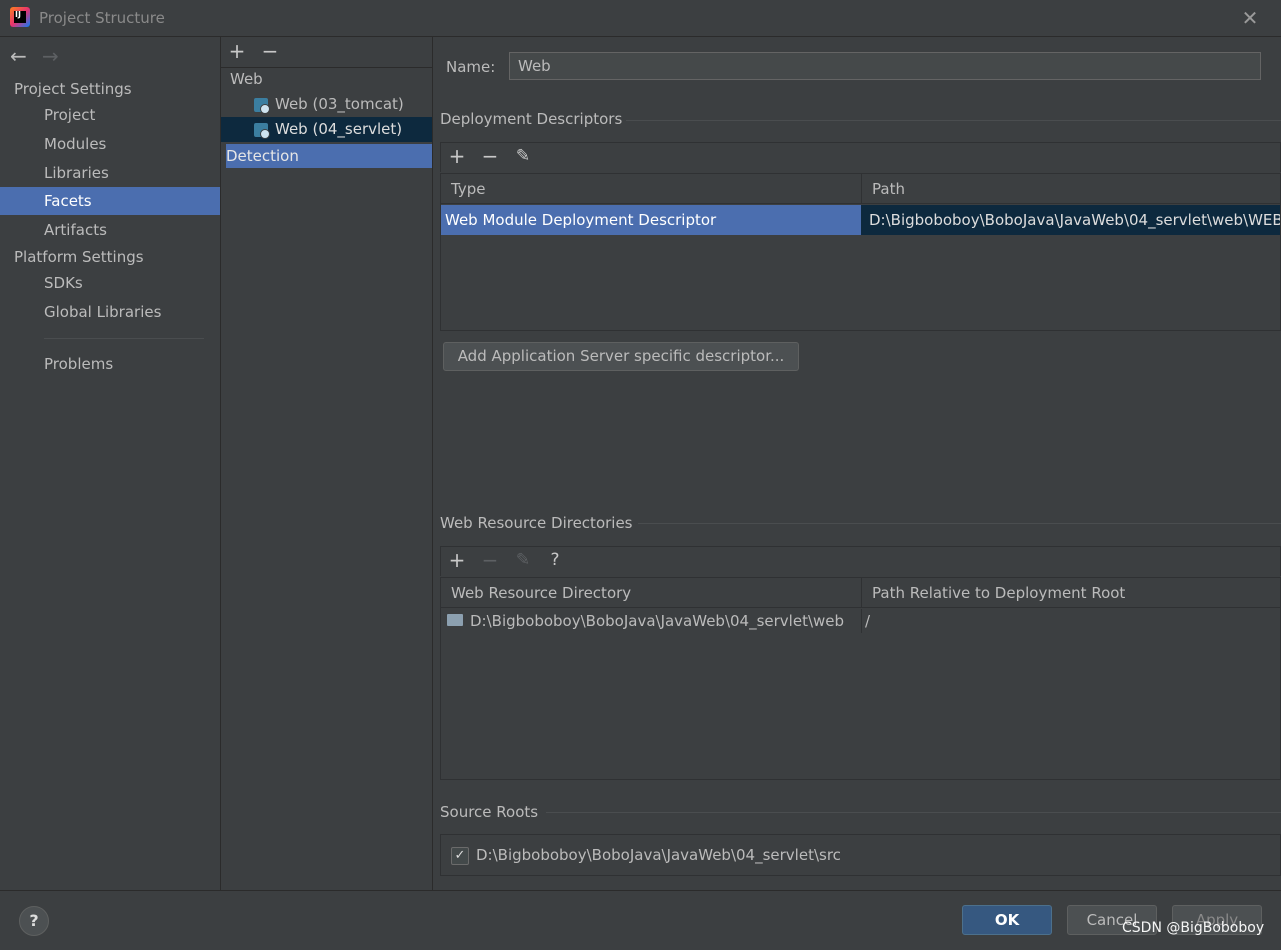 The width and height of the screenshot is (1281, 950). I want to click on tree-item-web-03-tomcat: Web (03_tomcat), so click(326, 104).